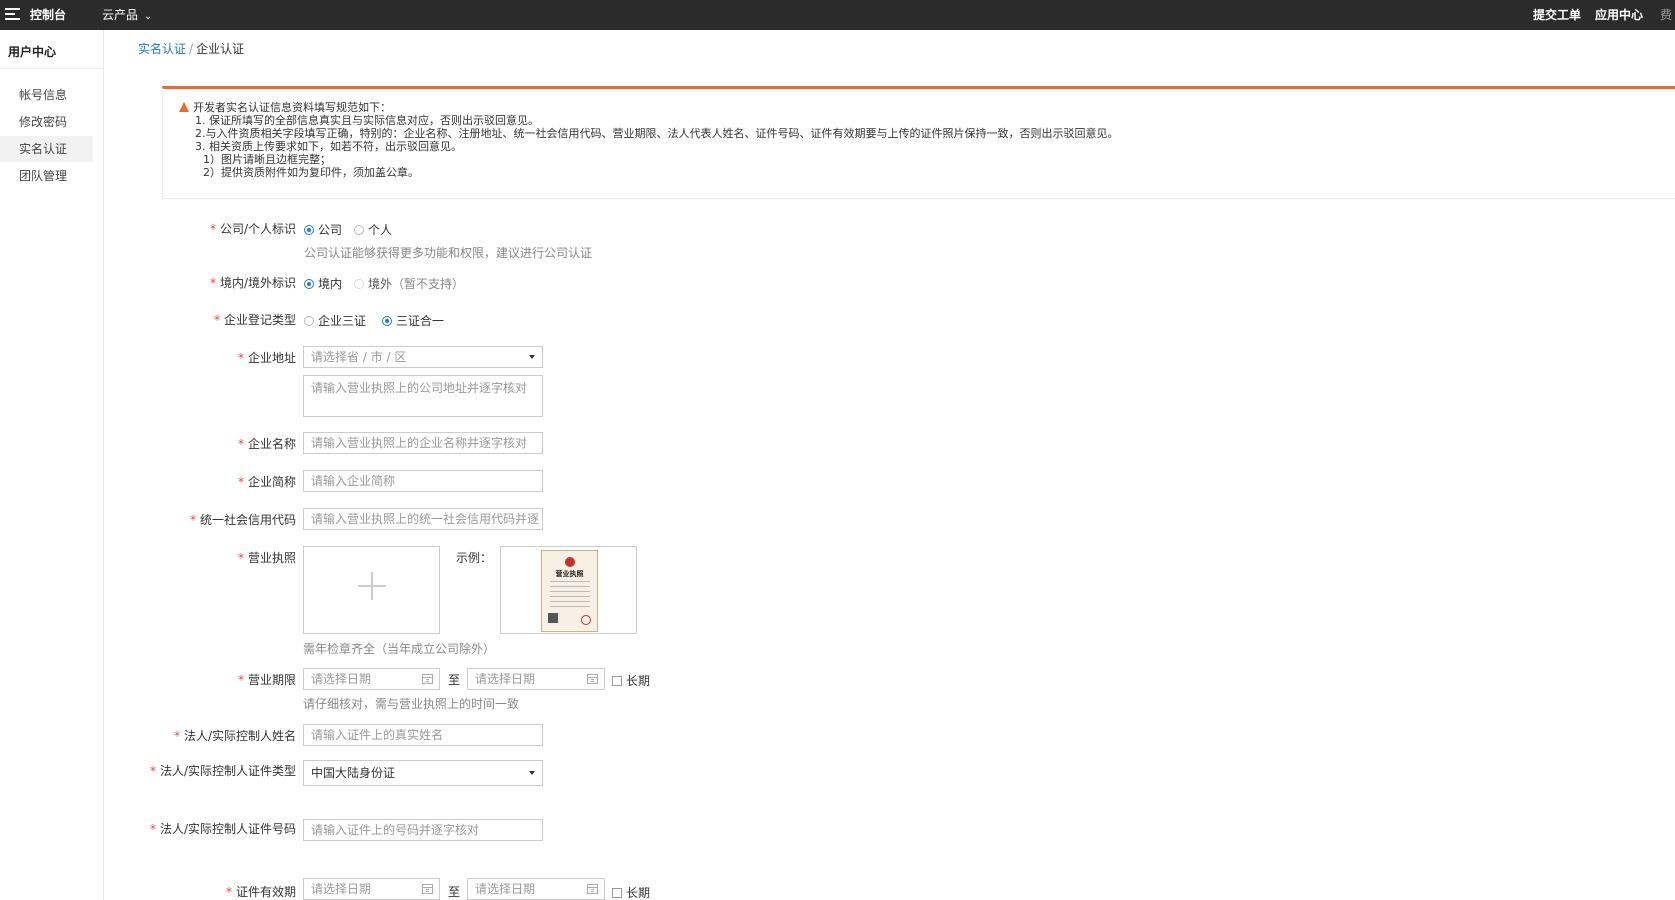  Describe the element at coordinates (371, 679) in the screenshot. I see `business-term-start-date: 请选择日期` at that location.